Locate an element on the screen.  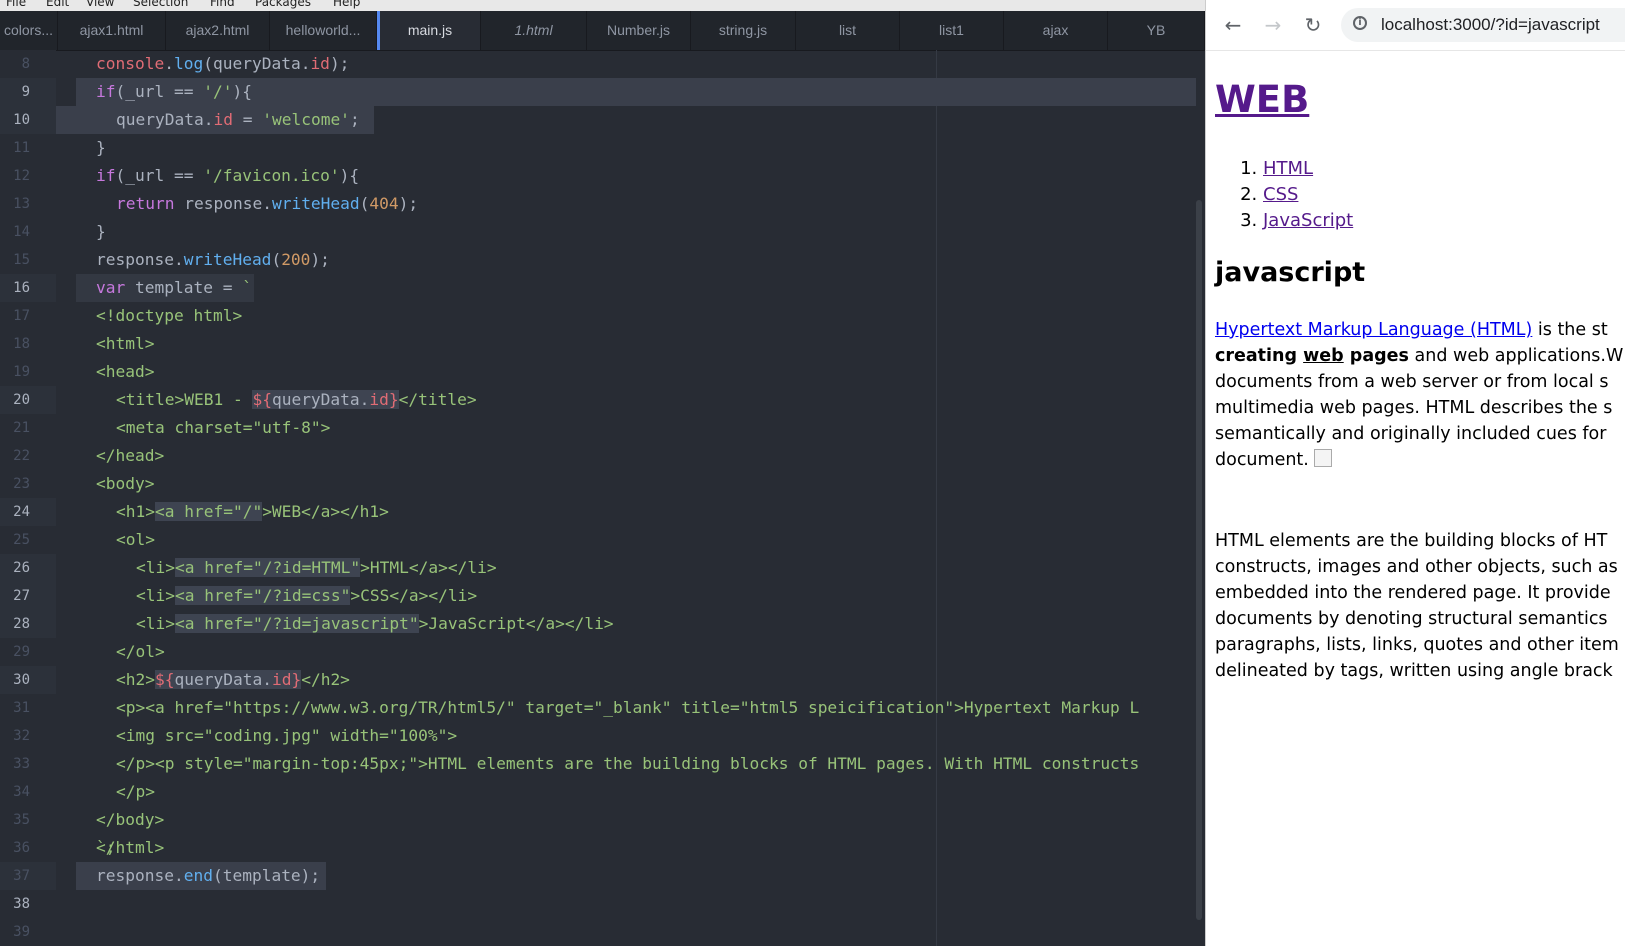
javascript-link: JavaScript is located at coordinates (1308, 220).